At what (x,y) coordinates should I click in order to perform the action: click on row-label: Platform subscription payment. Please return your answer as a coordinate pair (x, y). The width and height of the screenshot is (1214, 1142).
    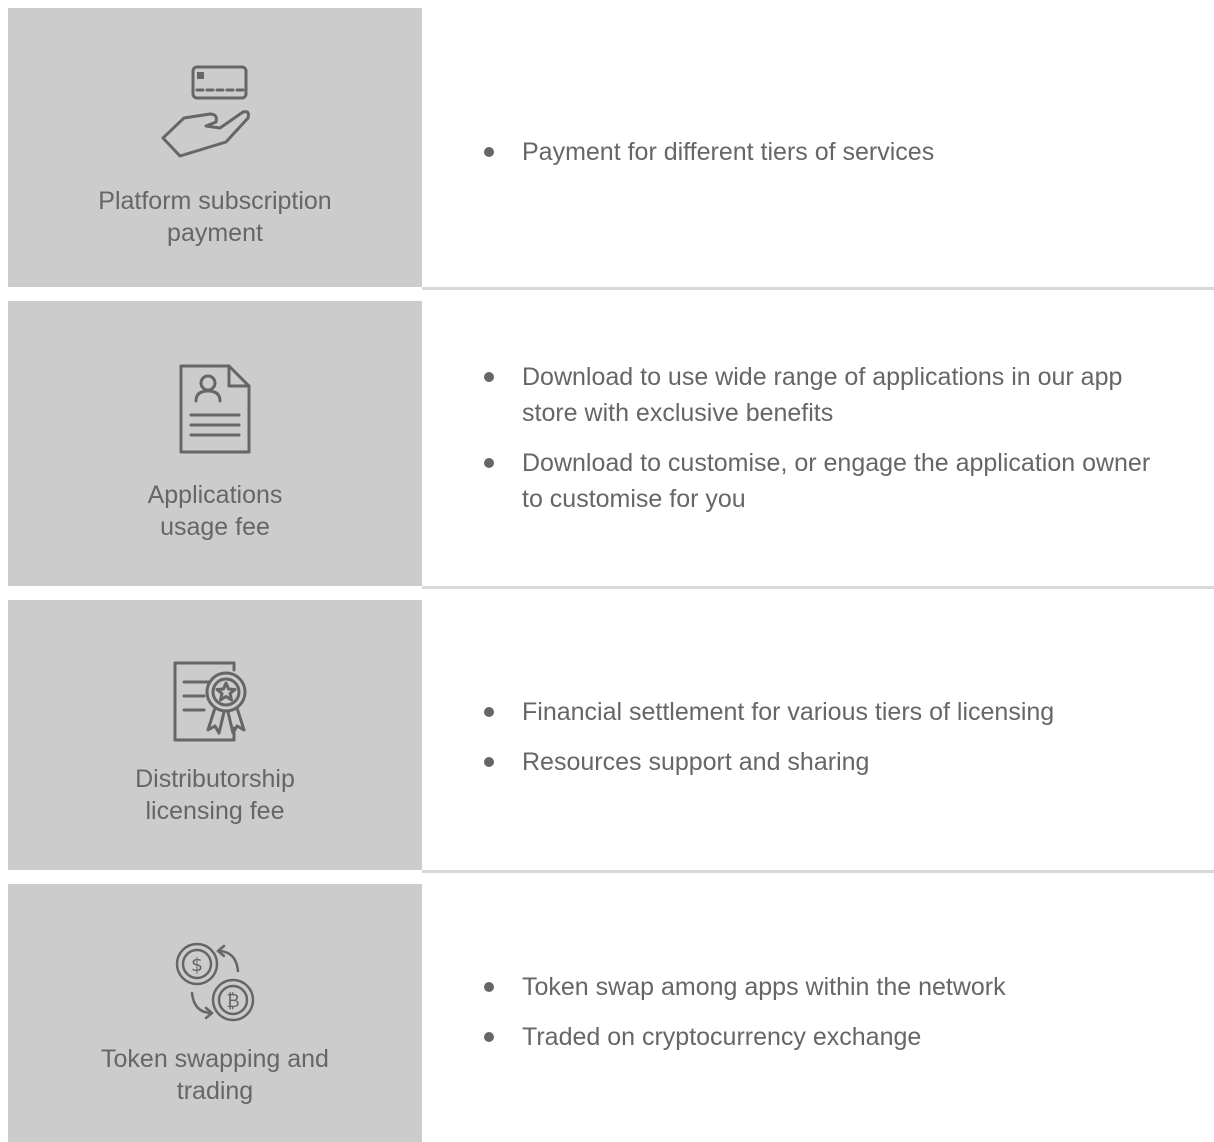
    Looking at the image, I should click on (215, 217).